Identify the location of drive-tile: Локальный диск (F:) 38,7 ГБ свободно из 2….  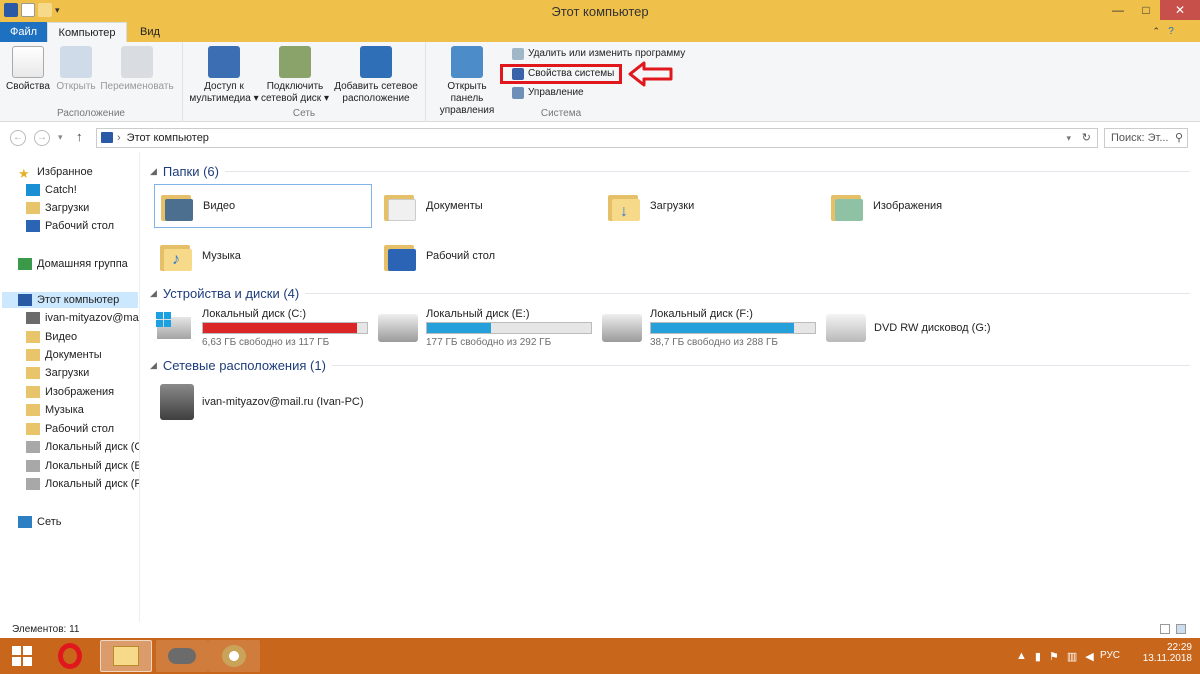
(712, 330).